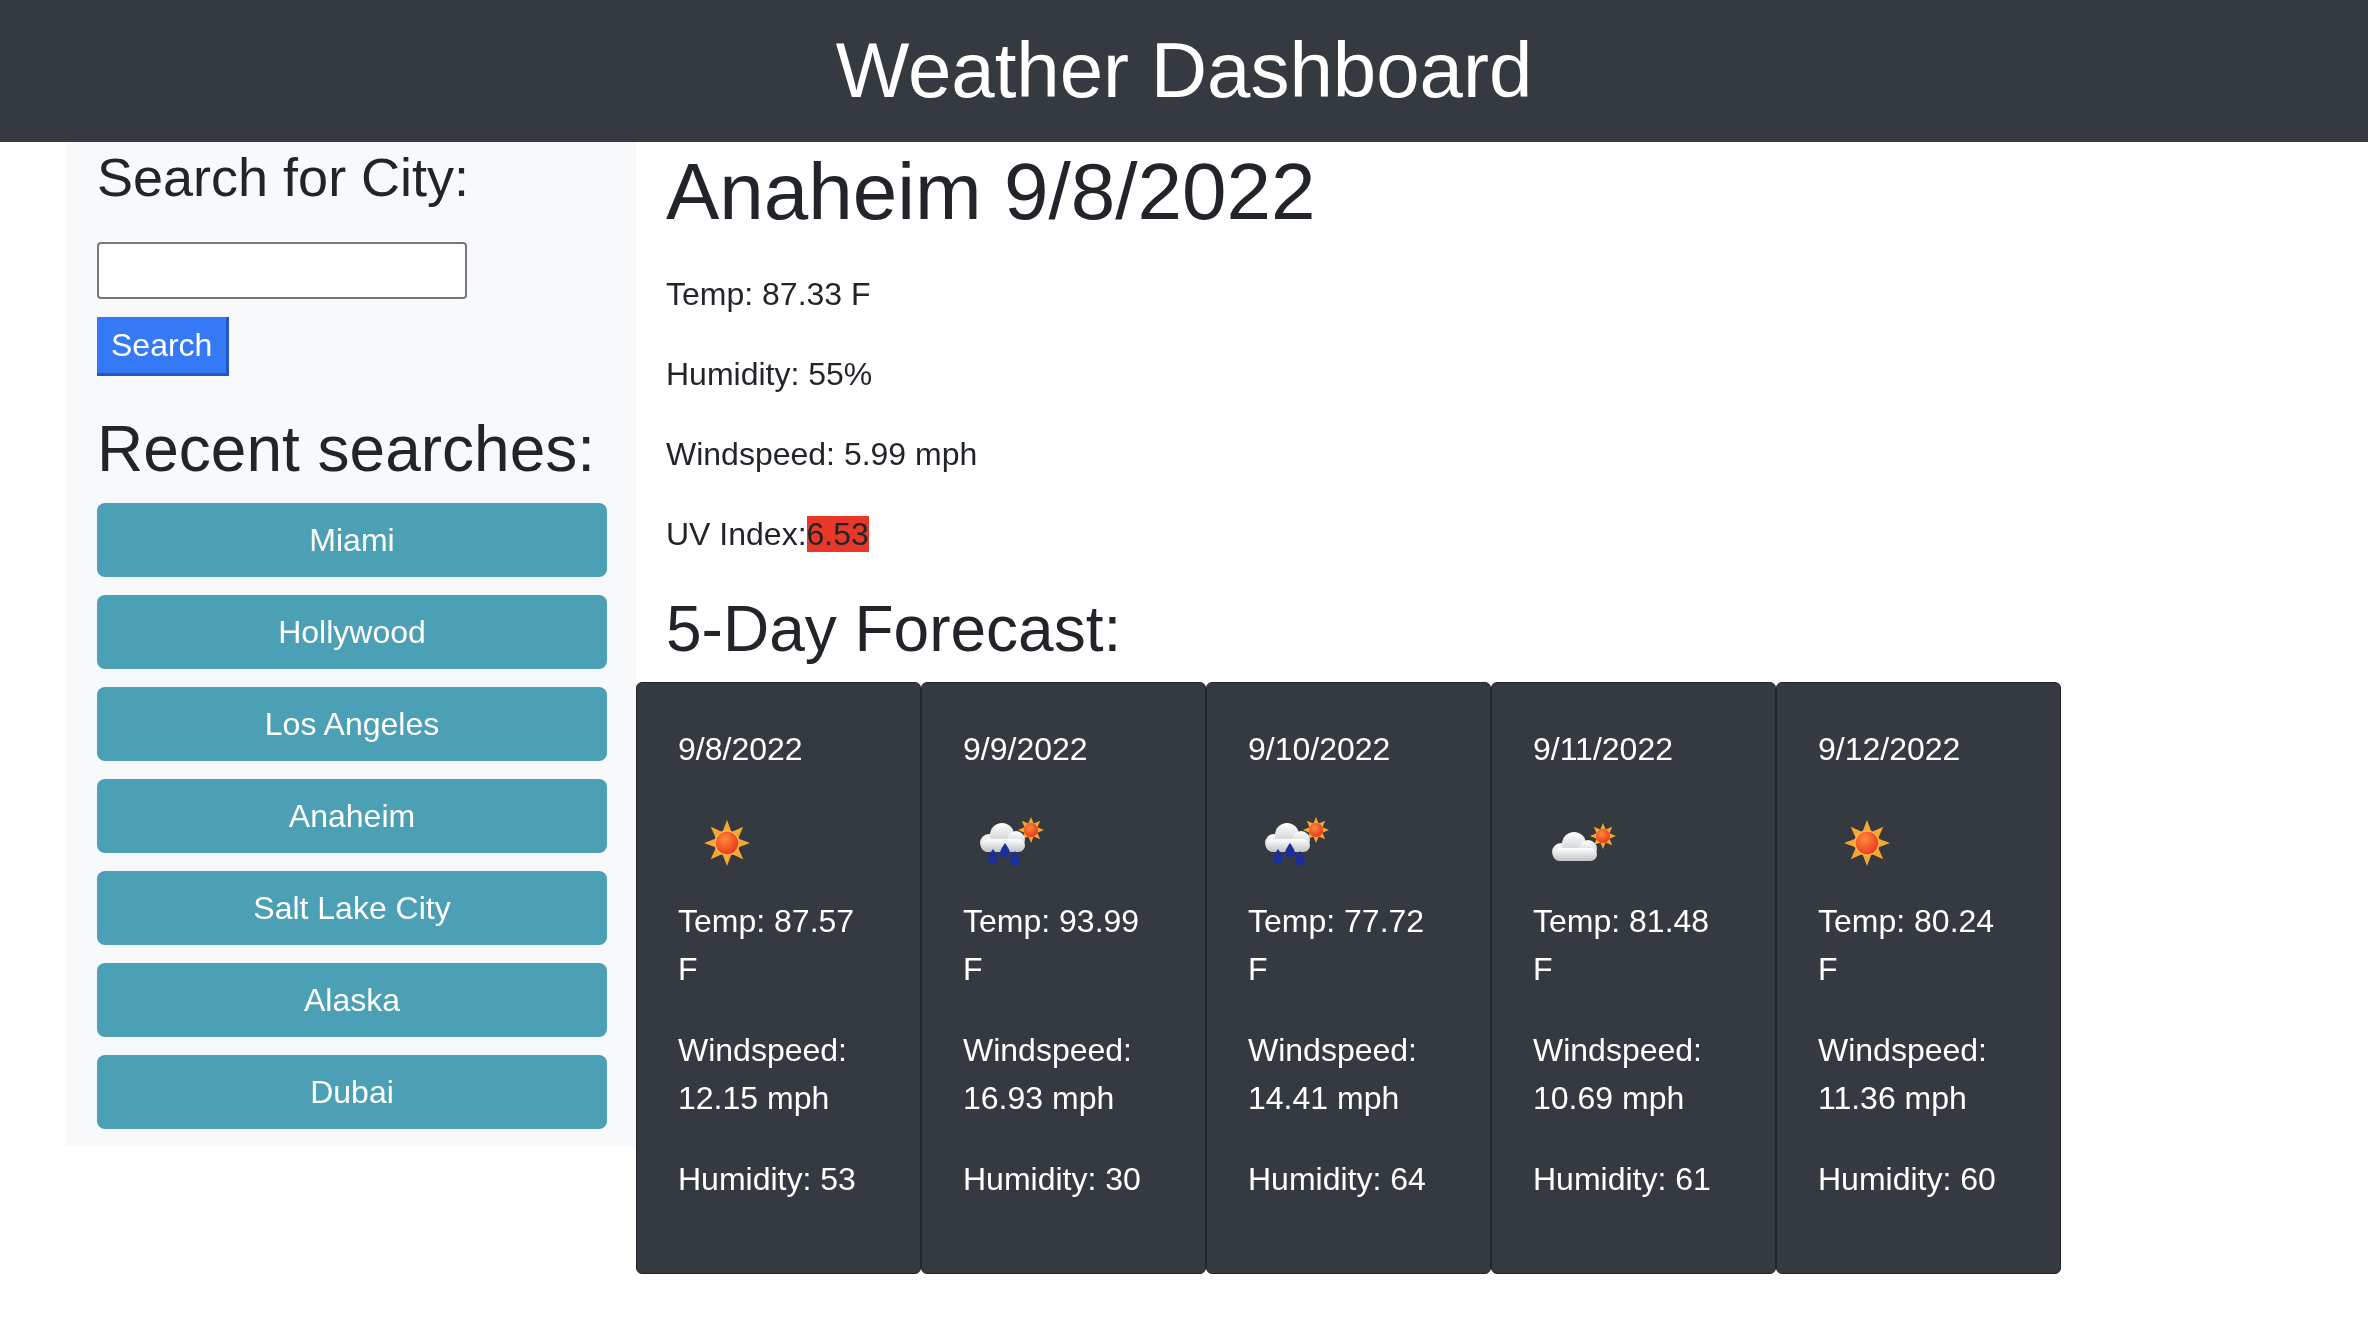 The width and height of the screenshot is (2368, 1332). Describe the element at coordinates (1052, 945) in the screenshot. I see `forecast-temperature: Temp: 93.99 F` at that location.